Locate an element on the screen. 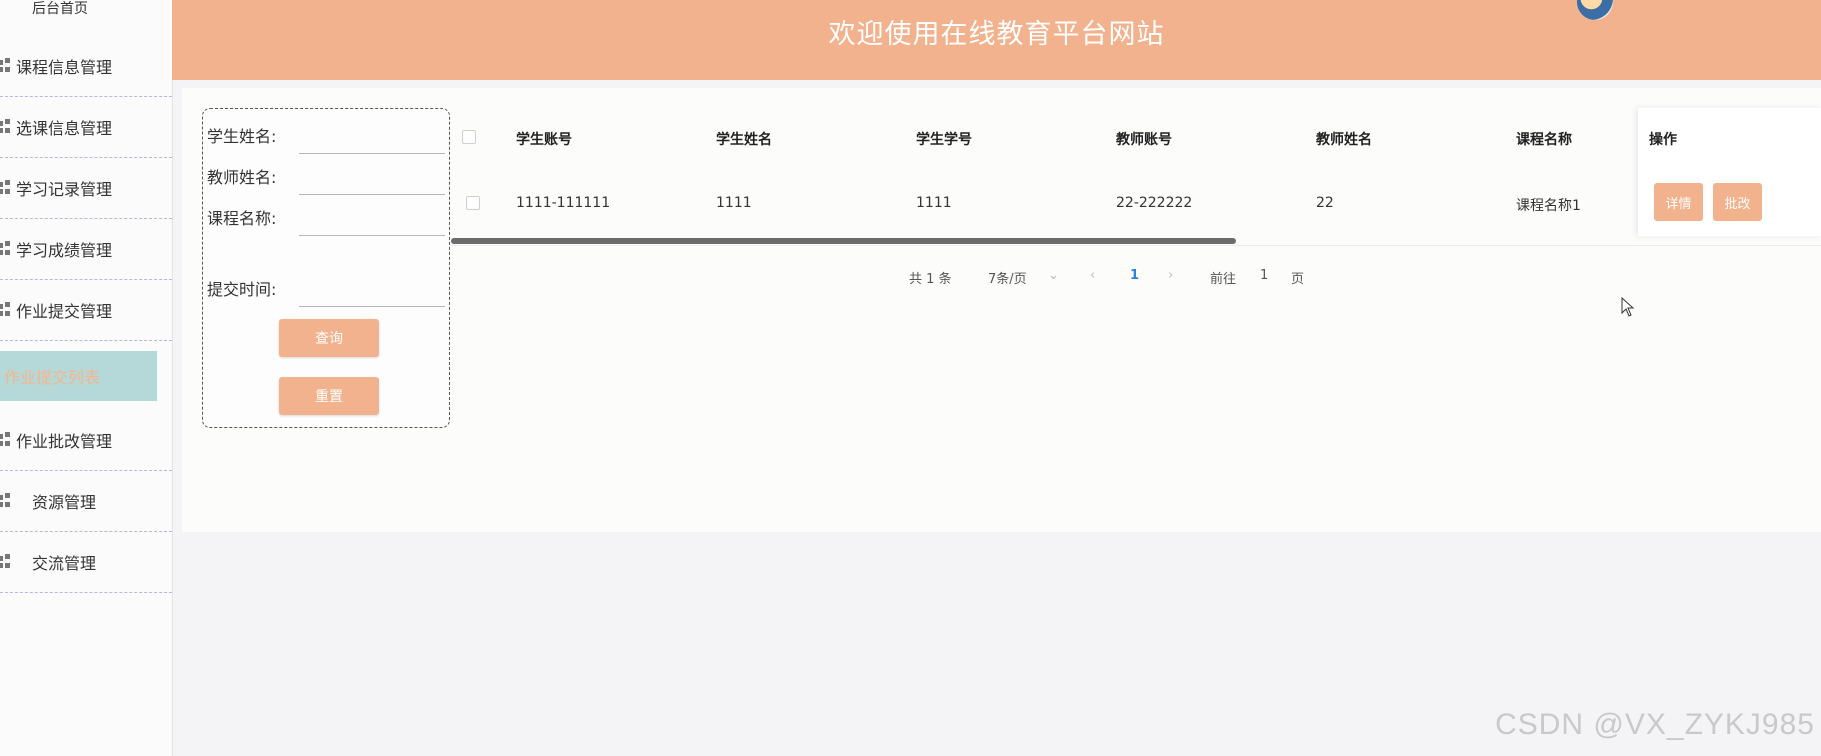  query-button: 查询 is located at coordinates (329, 338).